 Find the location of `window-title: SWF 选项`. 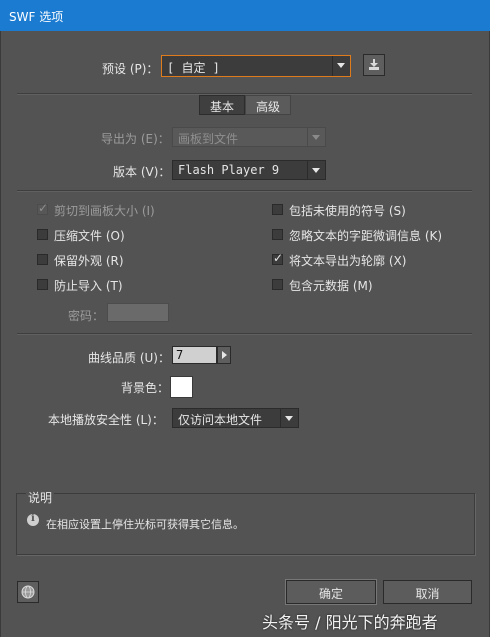

window-title: SWF 选项 is located at coordinates (36, 17).